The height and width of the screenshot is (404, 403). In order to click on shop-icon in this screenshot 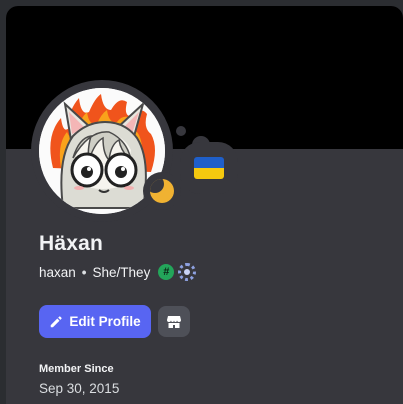, I will do `click(174, 321)`.